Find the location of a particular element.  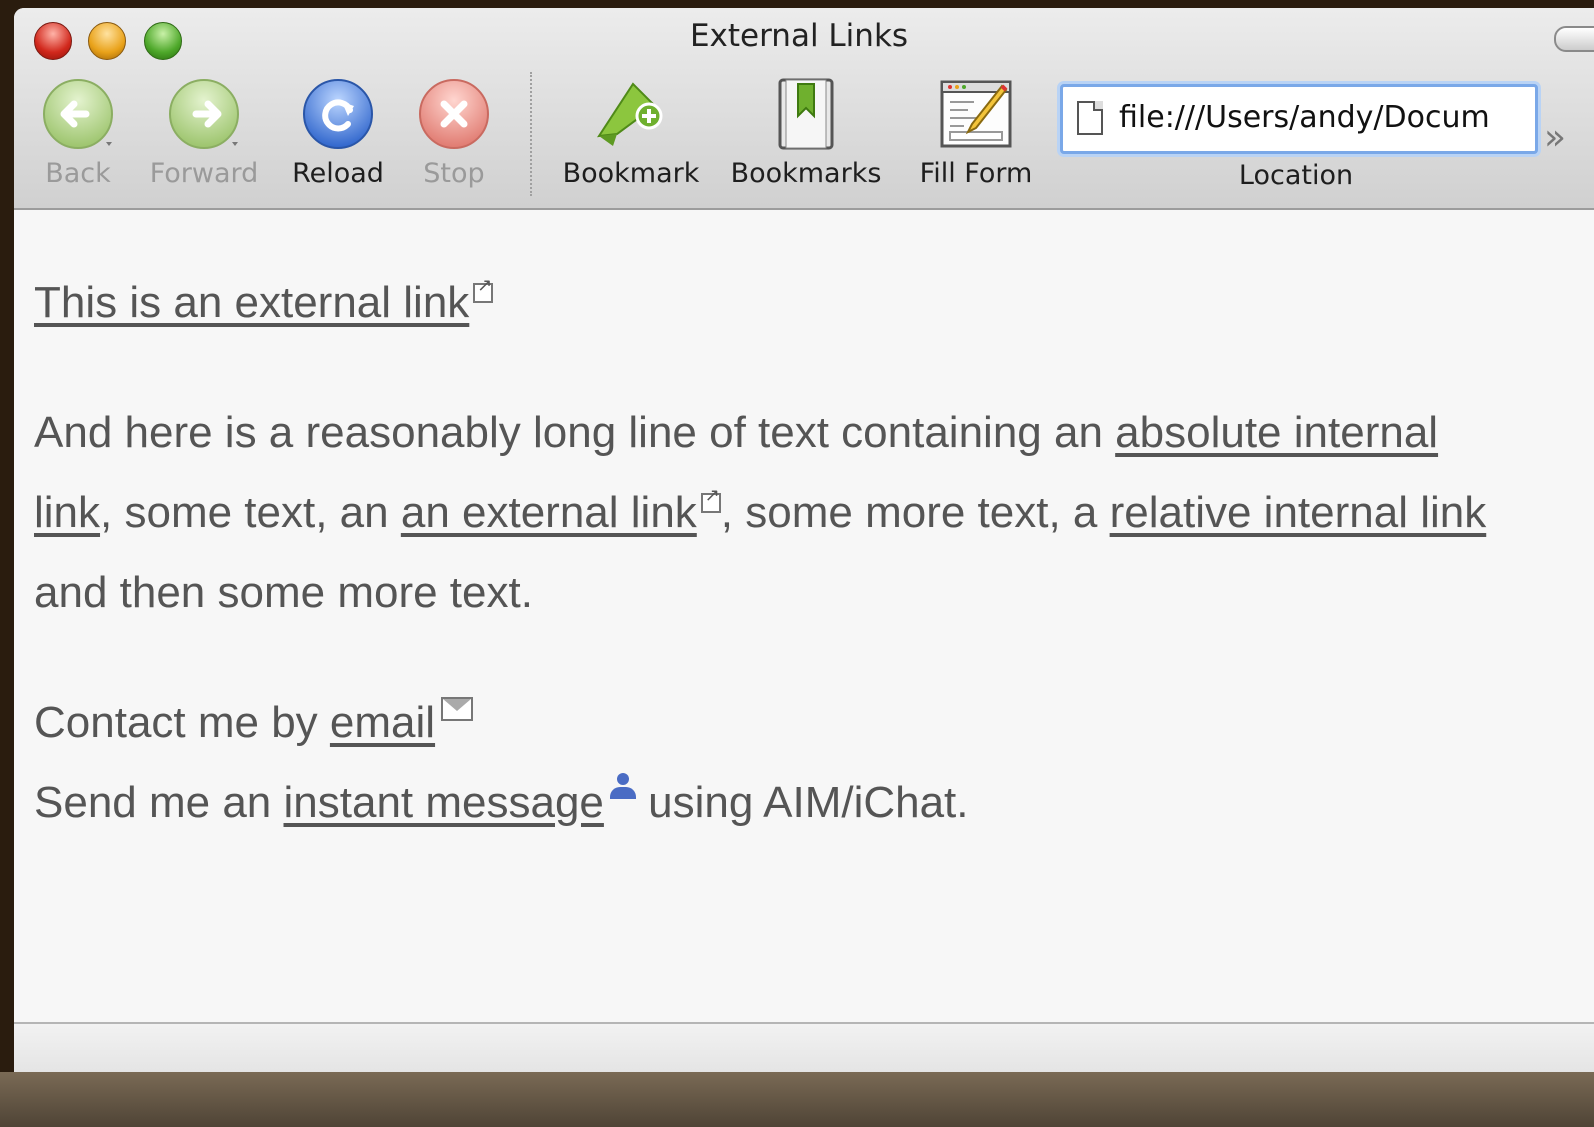

relative-internal-link: relative internal link is located at coordinates (1298, 512).